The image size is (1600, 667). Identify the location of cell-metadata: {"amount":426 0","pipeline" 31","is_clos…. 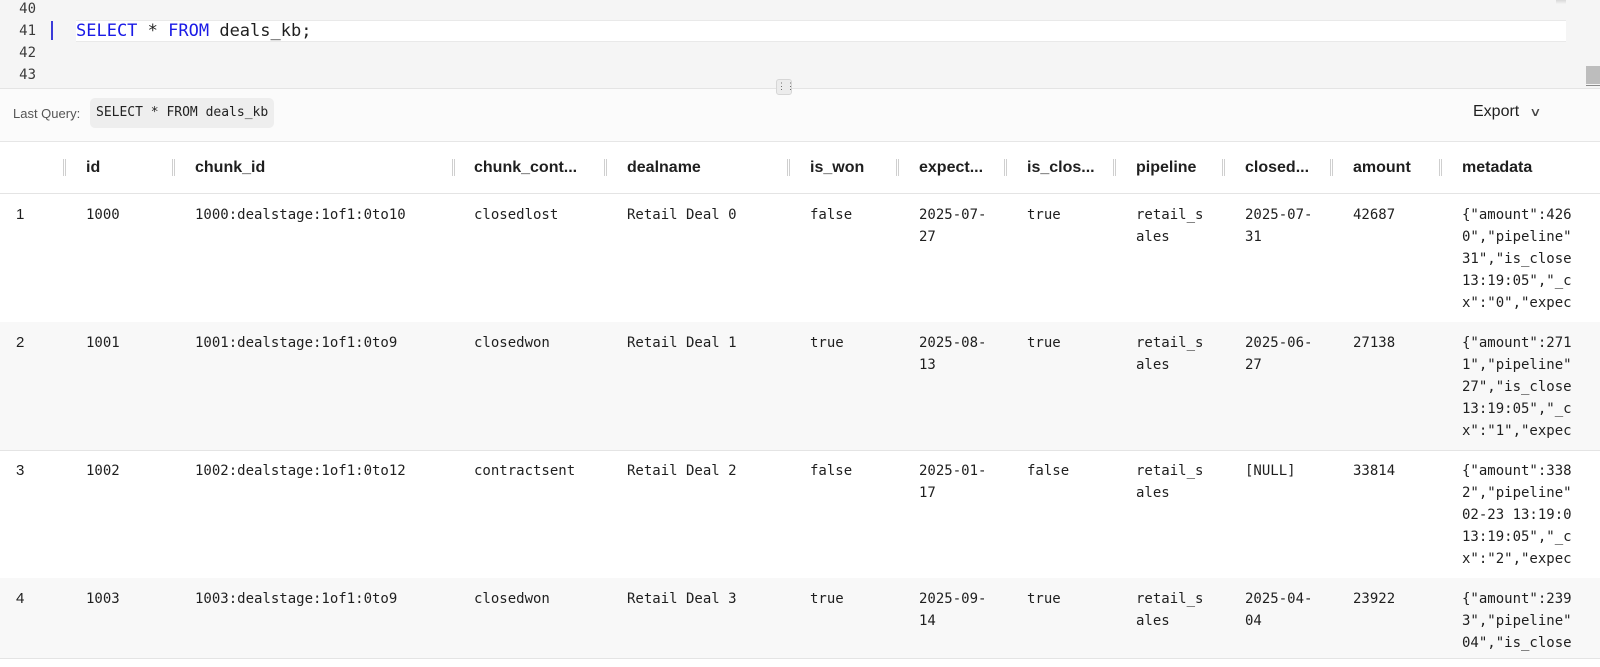
(1517, 259).